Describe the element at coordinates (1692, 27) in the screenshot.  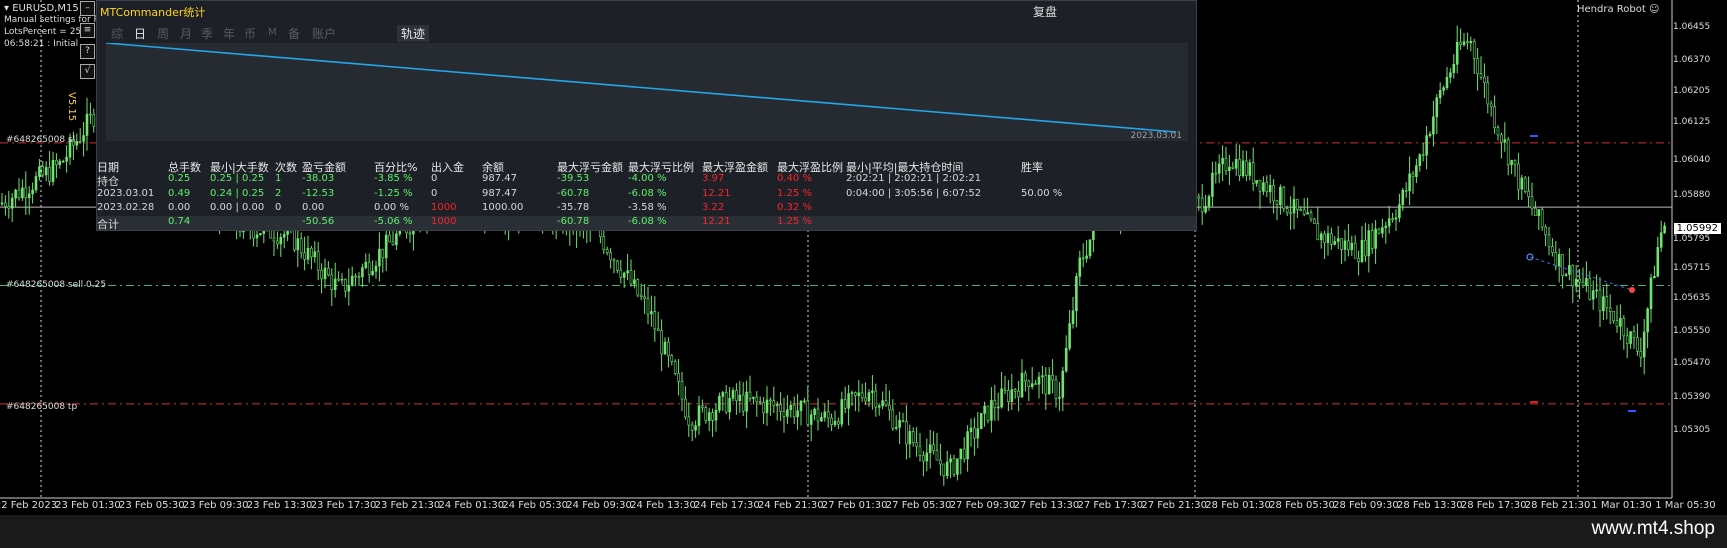
I see `price-tick: 1.06455` at that location.